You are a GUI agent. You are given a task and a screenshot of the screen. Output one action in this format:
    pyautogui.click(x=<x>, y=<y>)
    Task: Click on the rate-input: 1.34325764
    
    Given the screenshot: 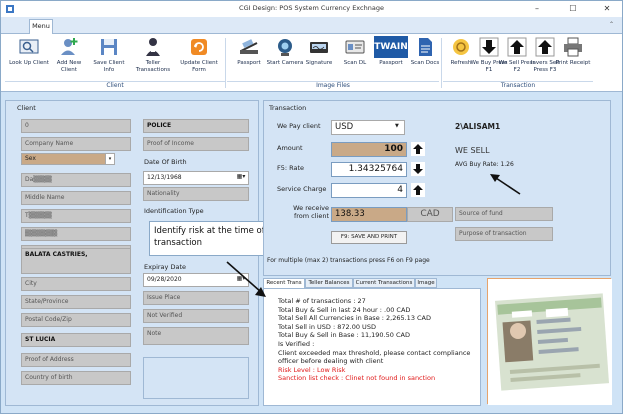 What is the action you would take?
    pyautogui.click(x=369, y=169)
    